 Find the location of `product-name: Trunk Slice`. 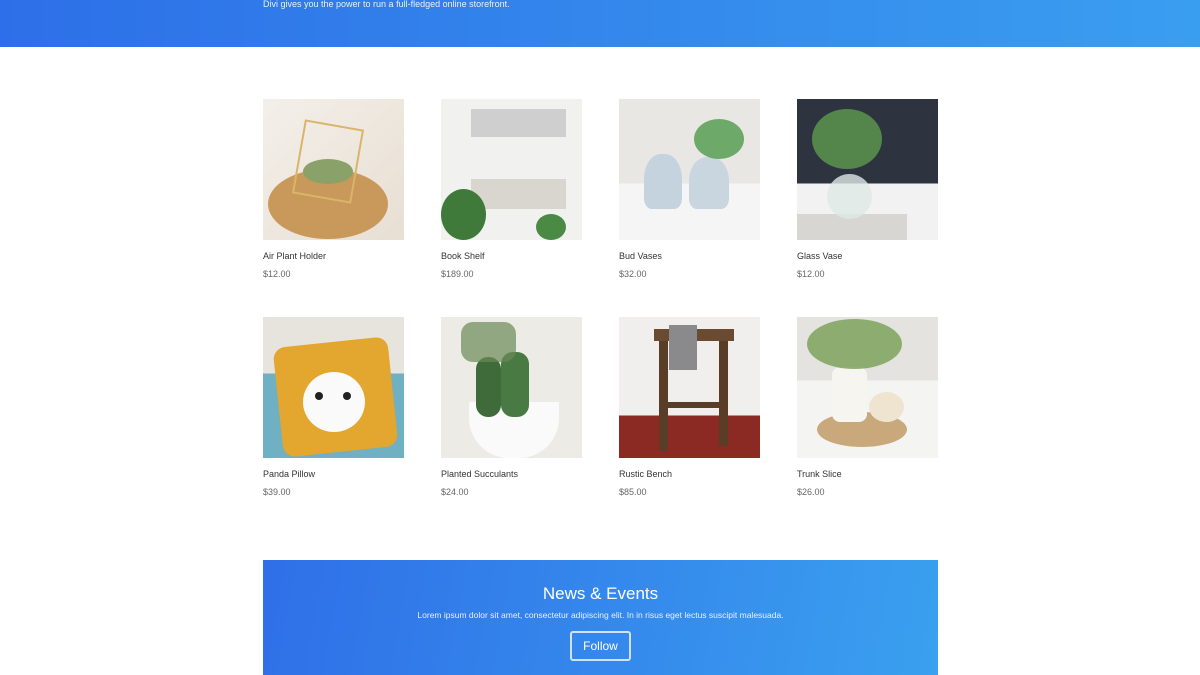

product-name: Trunk Slice is located at coordinates (867, 474).